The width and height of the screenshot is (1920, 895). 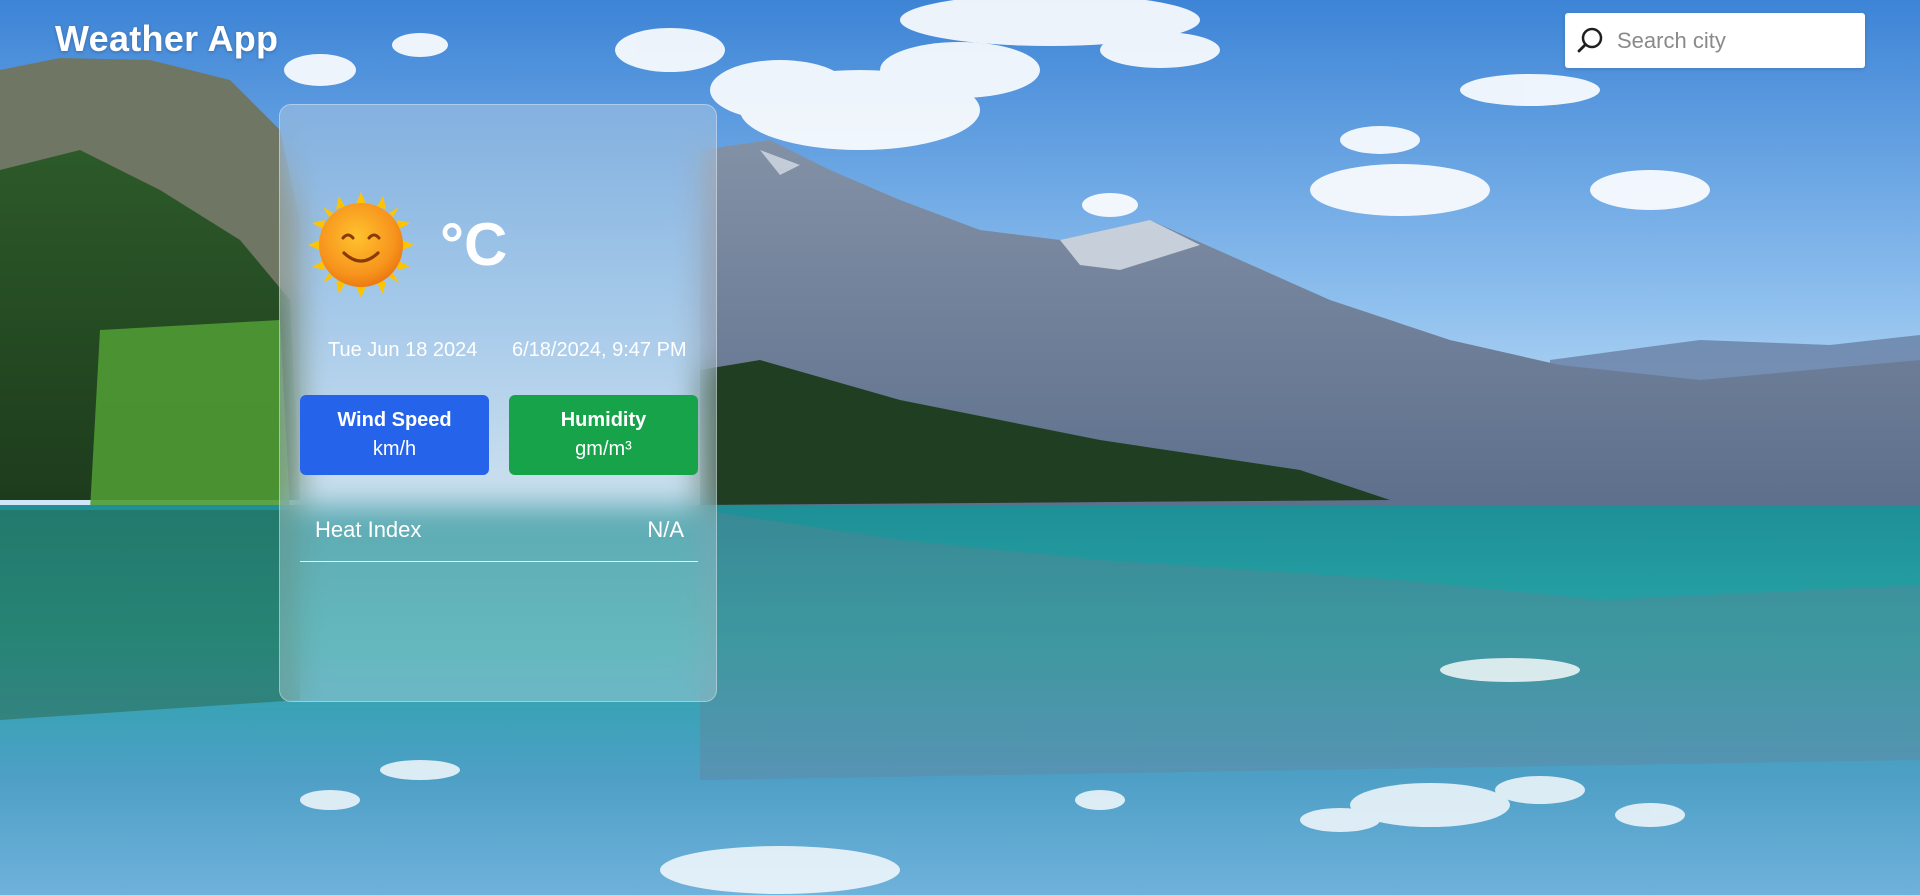 What do you see at coordinates (1591, 41) in the screenshot?
I see `search-icon` at bounding box center [1591, 41].